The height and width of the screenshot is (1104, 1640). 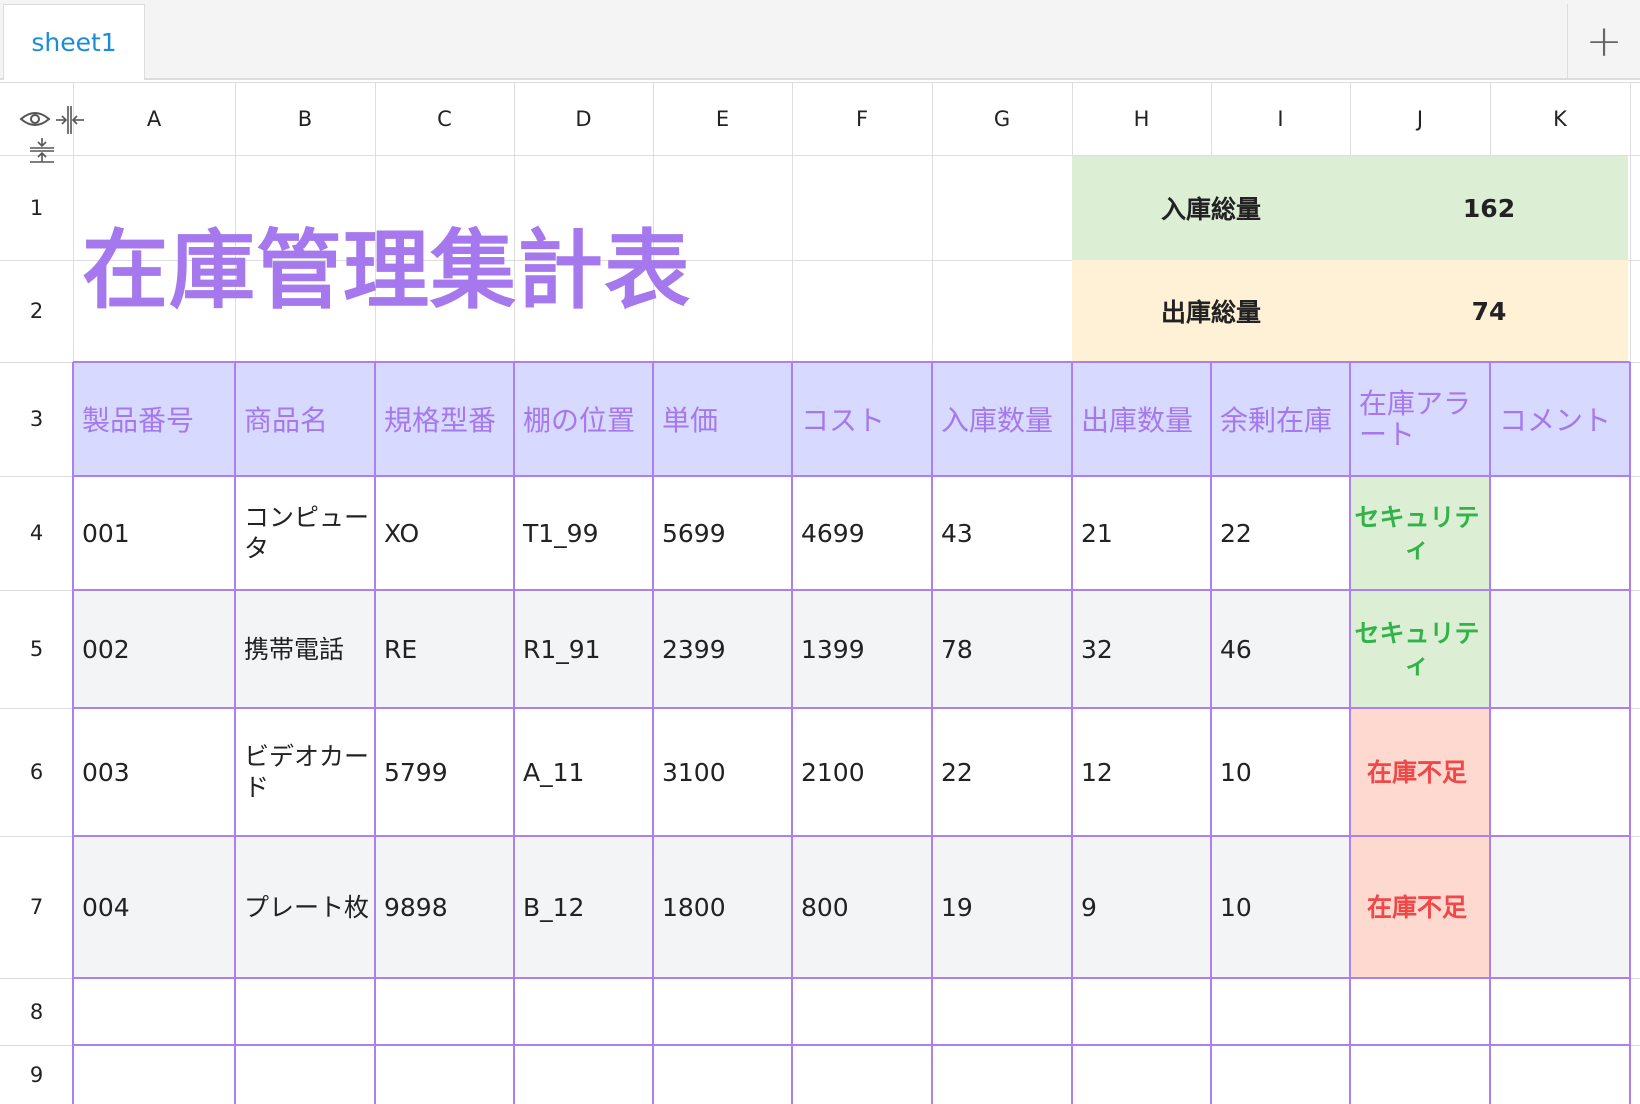 What do you see at coordinates (1420, 118) in the screenshot?
I see `column-header-j: J` at bounding box center [1420, 118].